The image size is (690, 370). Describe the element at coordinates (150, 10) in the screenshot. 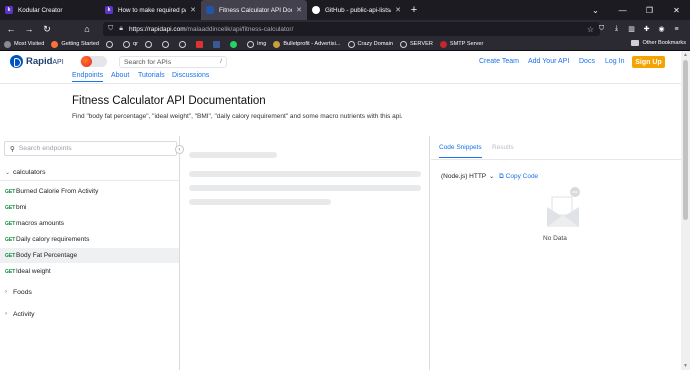

I see `browser-tab: k How to make required parame ✕` at that location.